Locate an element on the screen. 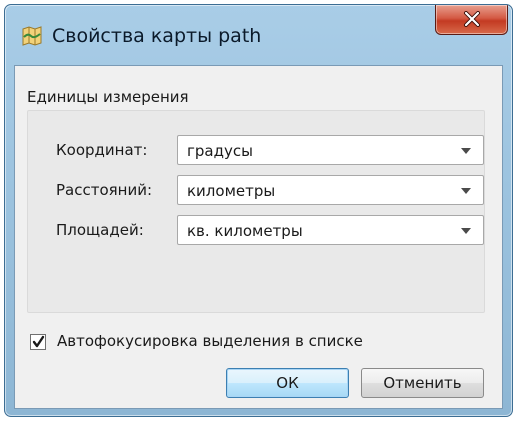 Image resolution: width=517 pixels, height=421 pixels. checkmark-icon is located at coordinates (38, 341).